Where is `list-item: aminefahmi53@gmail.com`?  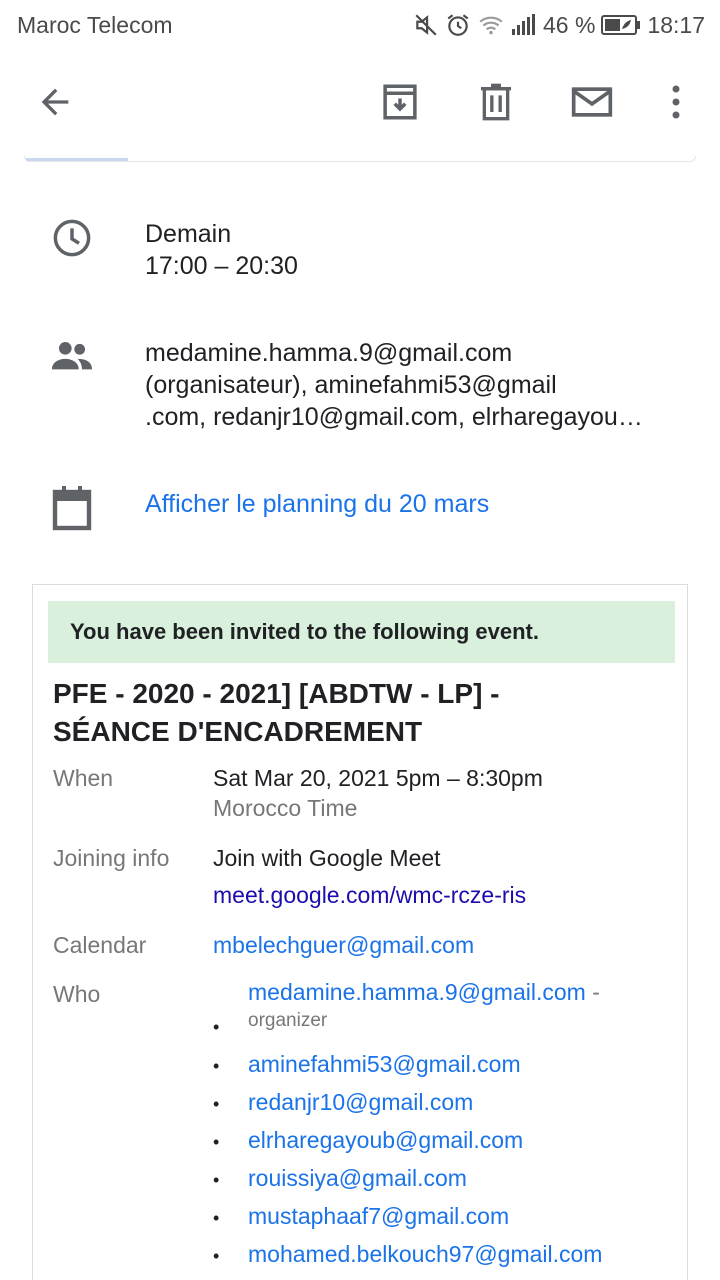
list-item: aminefahmi53@gmail.com is located at coordinates (448, 1068).